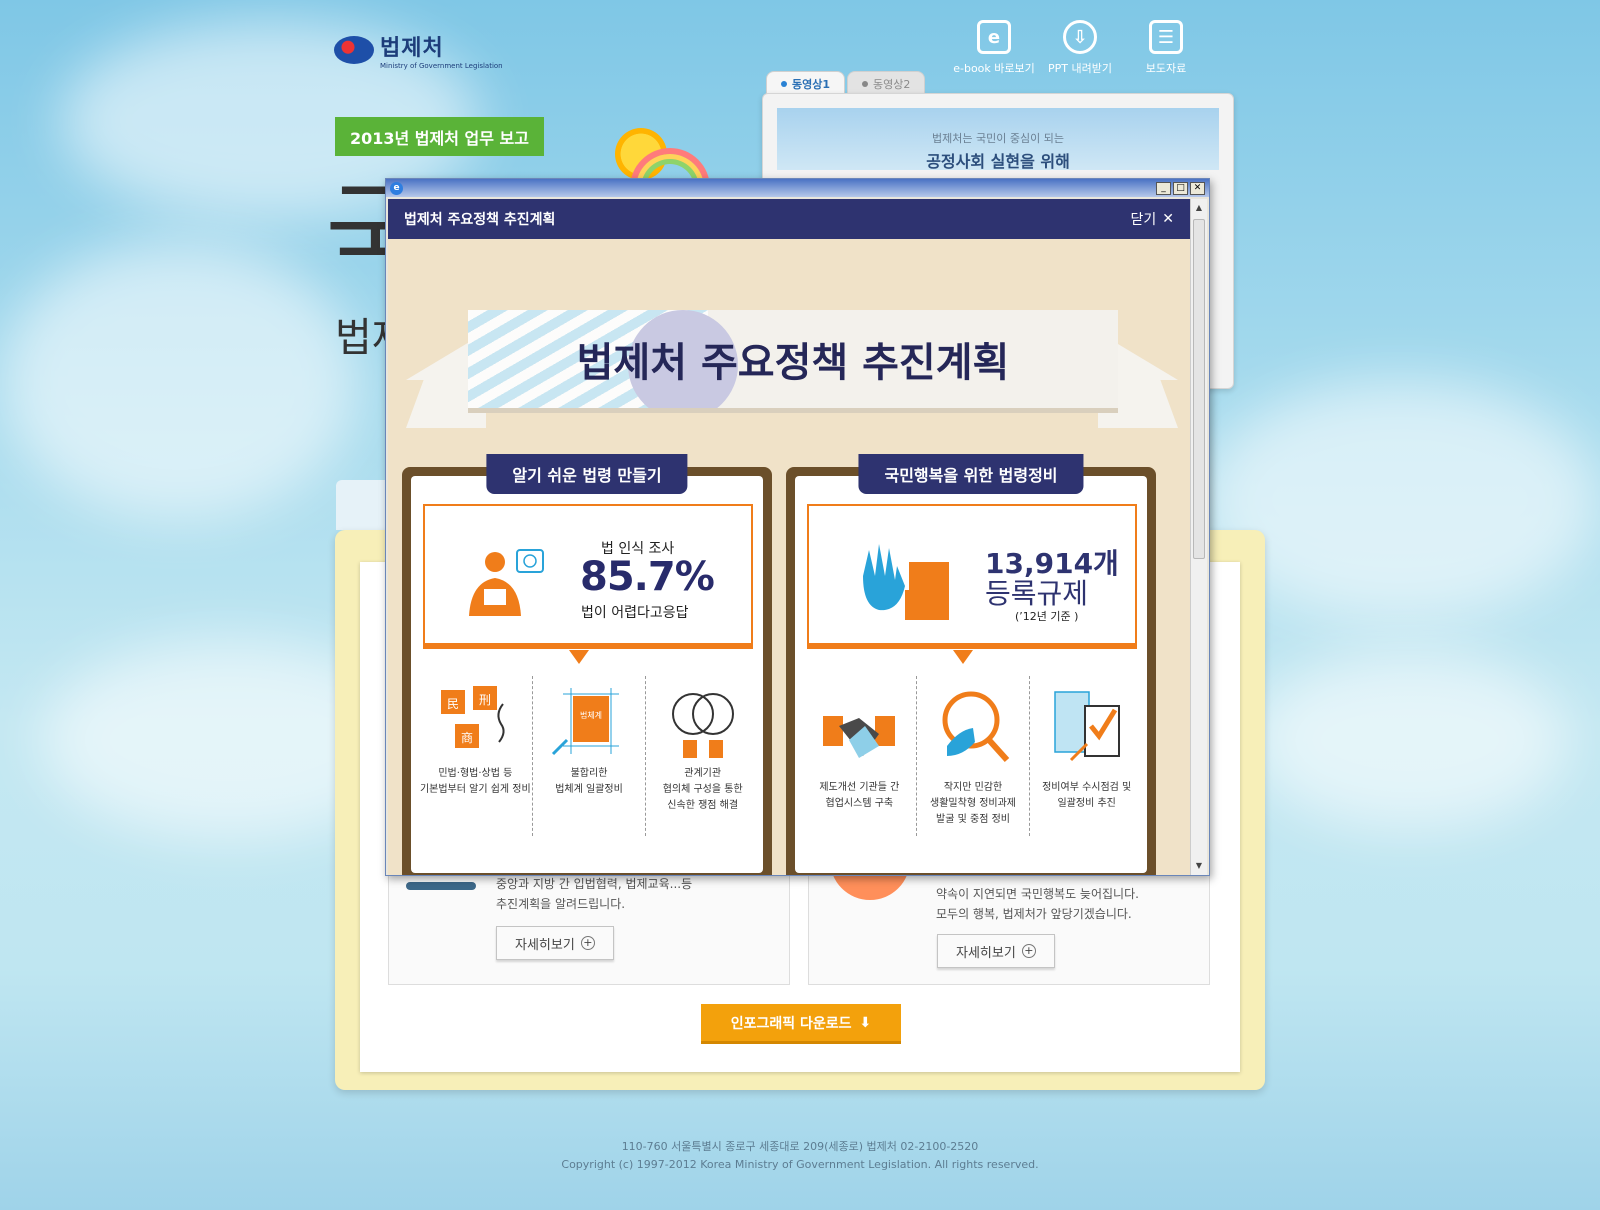  I want to click on feature-agency-line1: 관계기관, so click(703, 773).